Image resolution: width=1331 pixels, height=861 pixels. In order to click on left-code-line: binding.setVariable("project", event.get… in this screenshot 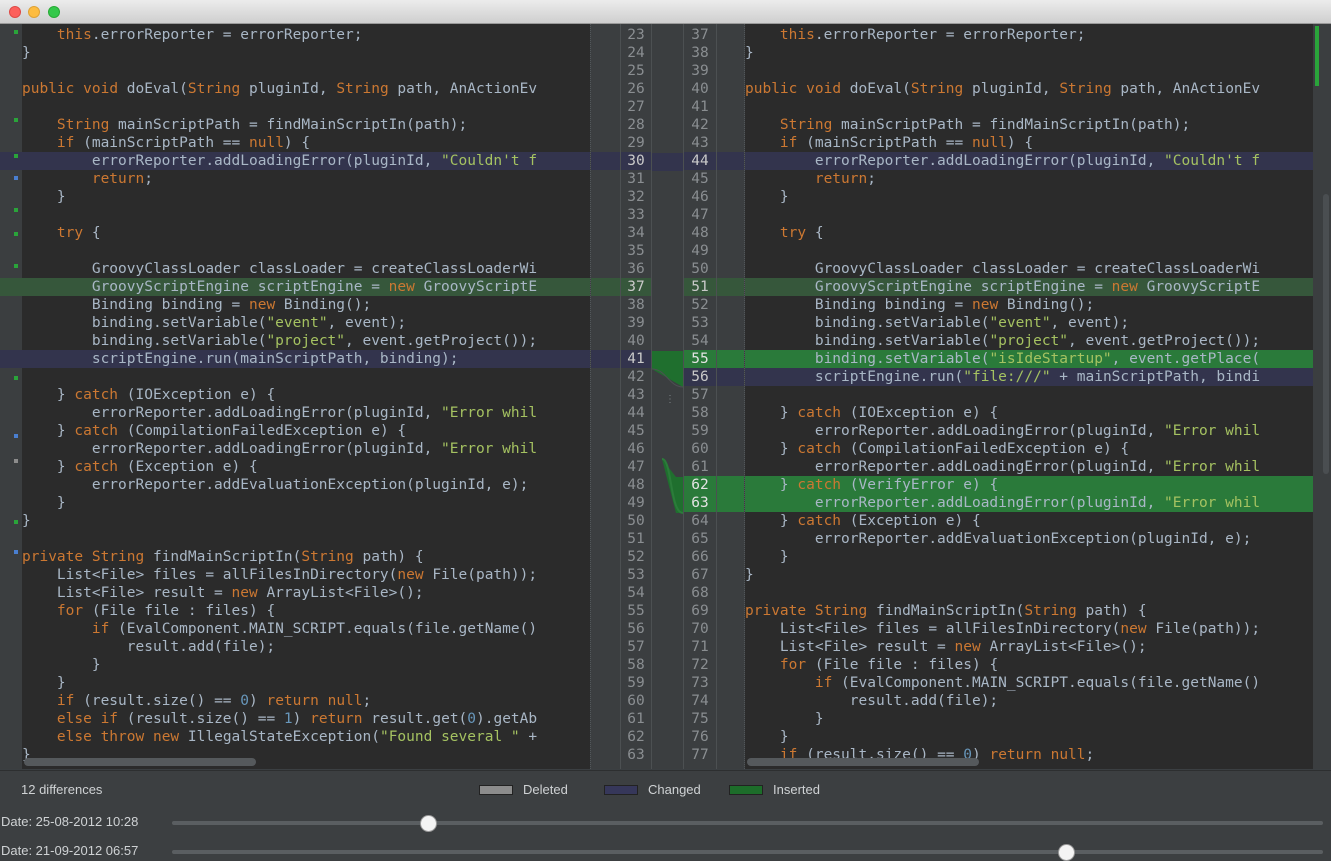, I will do `click(306, 341)`.